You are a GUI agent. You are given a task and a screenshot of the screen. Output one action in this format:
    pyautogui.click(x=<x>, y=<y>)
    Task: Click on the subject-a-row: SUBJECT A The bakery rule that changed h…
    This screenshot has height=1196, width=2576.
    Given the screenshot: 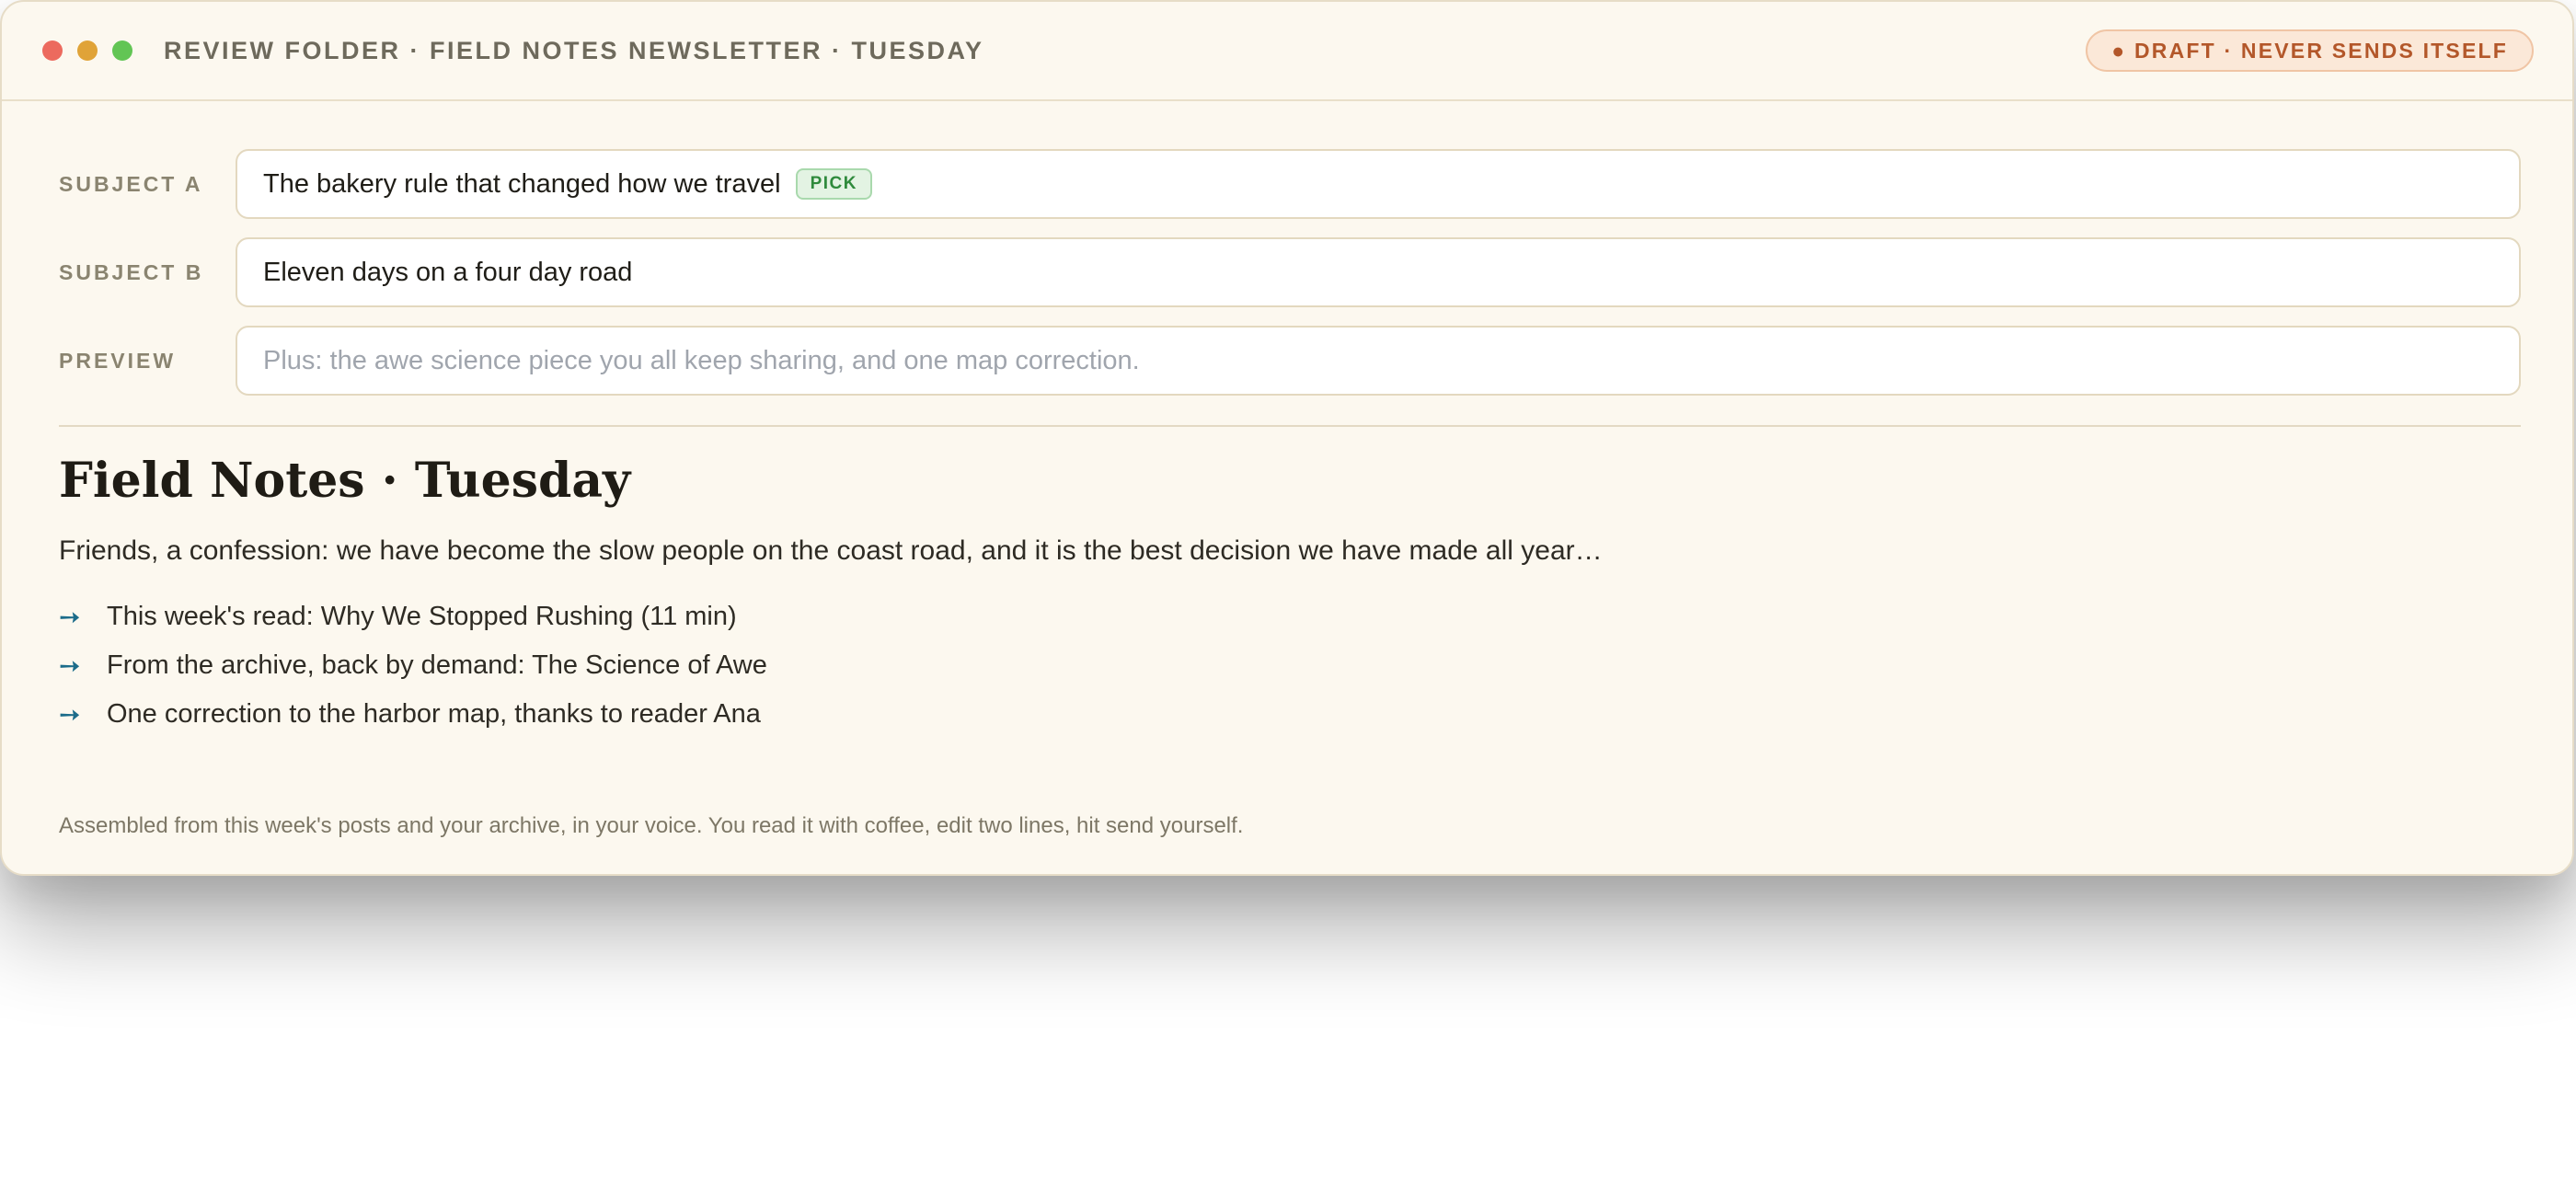 What is the action you would take?
    pyautogui.click(x=1290, y=184)
    